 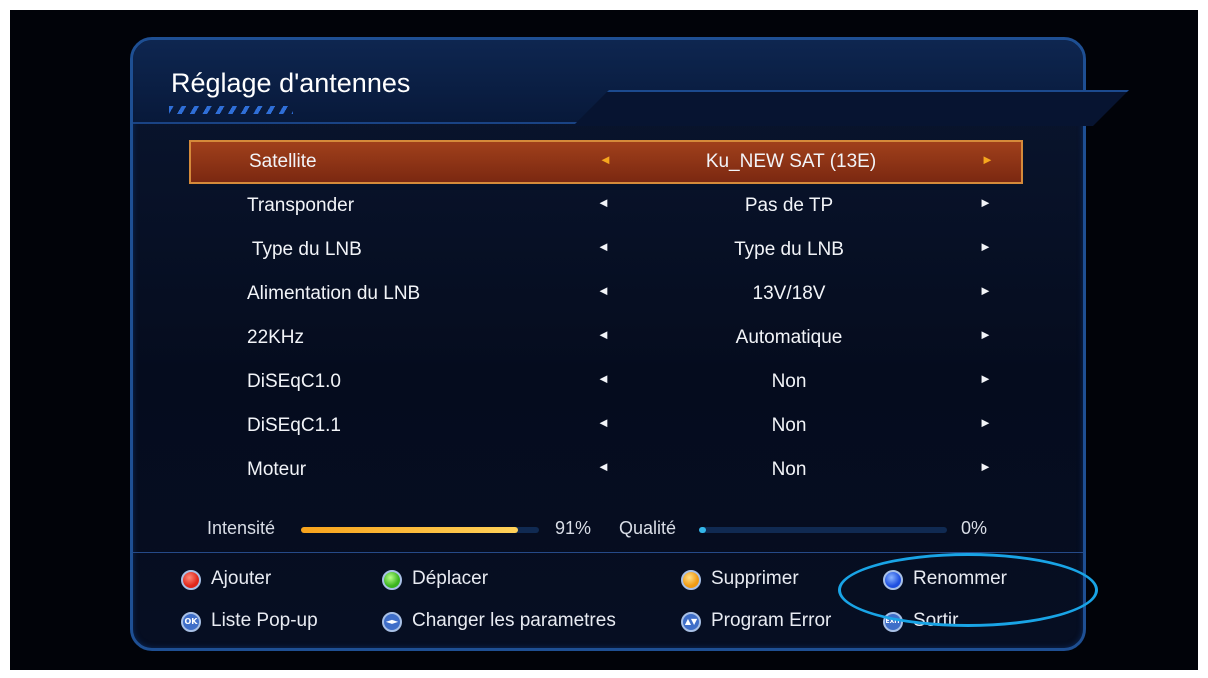 I want to click on ok-button-icon: OK, so click(x=191, y=622).